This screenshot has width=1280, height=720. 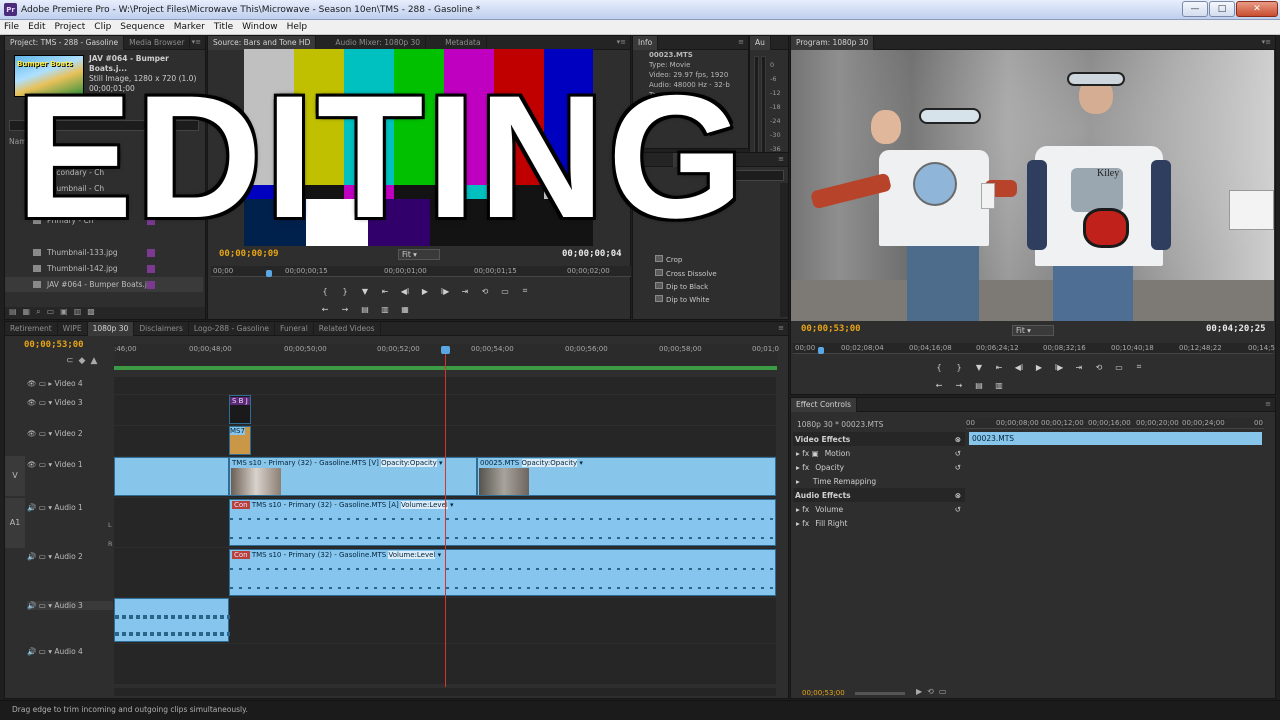 What do you see at coordinates (463, 43) in the screenshot?
I see `tab-metadata: Metadata` at bounding box center [463, 43].